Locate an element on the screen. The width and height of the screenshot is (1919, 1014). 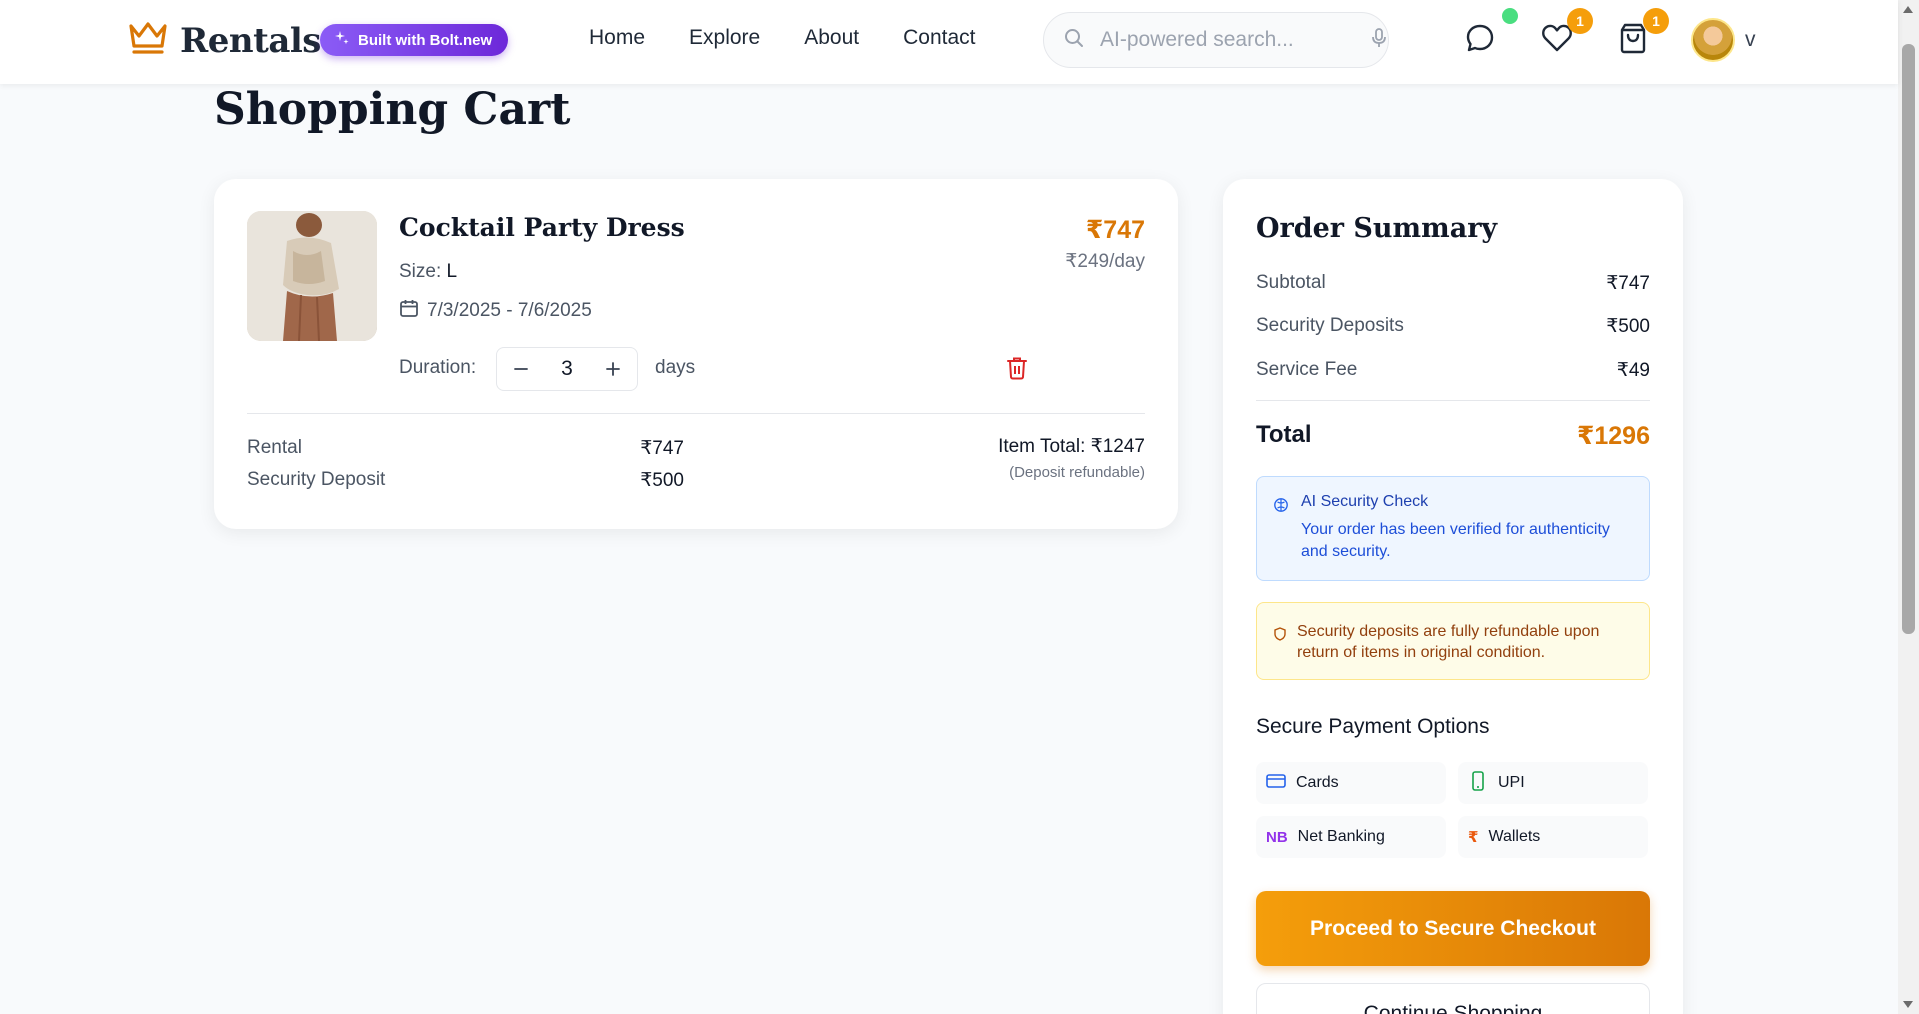
messages-button is located at coordinates (1490, 33).